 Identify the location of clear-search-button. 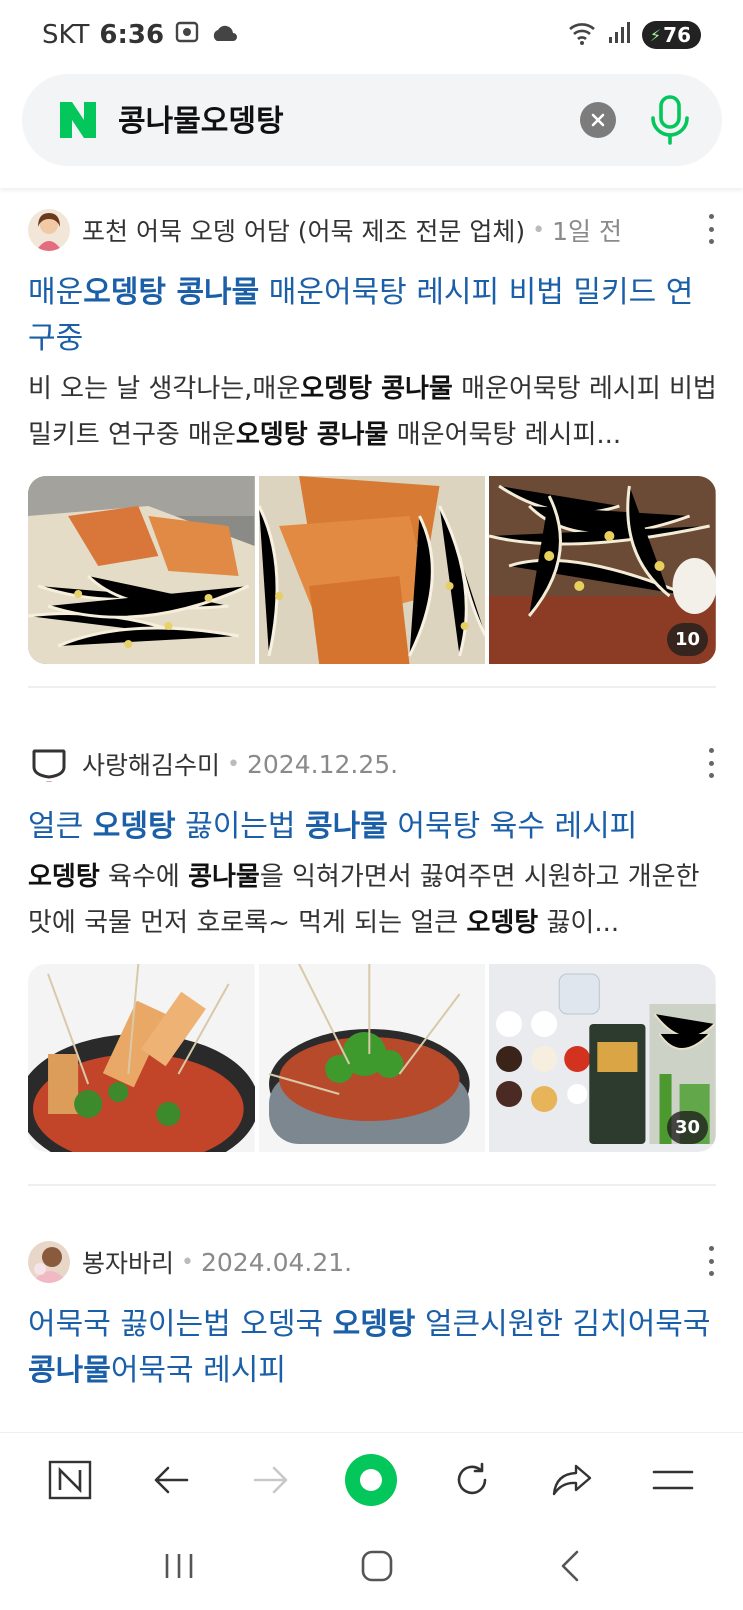
(598, 120).